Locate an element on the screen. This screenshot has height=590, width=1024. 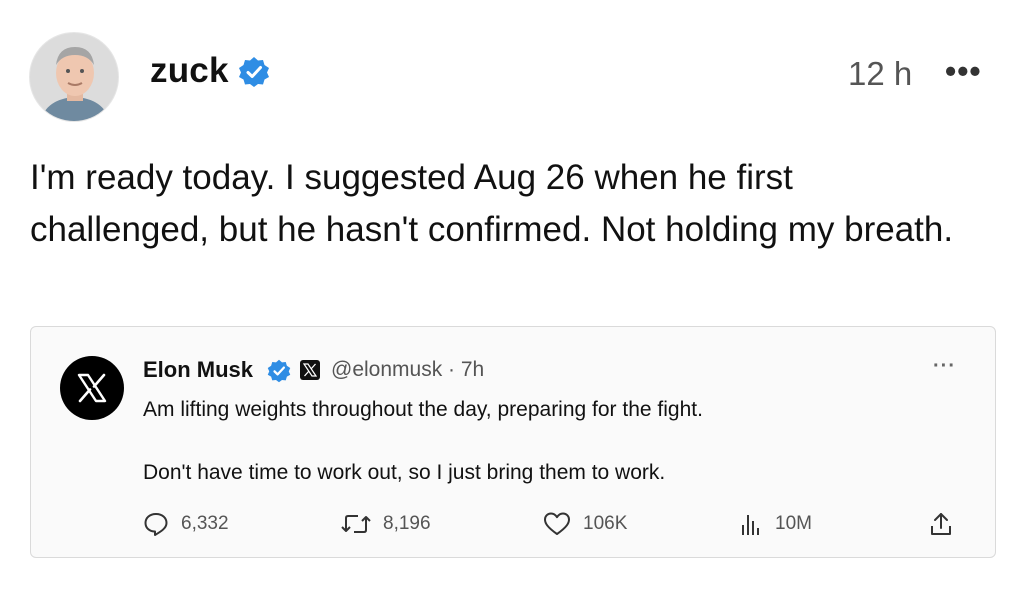
more-icon: ··· is located at coordinates (944, 366).